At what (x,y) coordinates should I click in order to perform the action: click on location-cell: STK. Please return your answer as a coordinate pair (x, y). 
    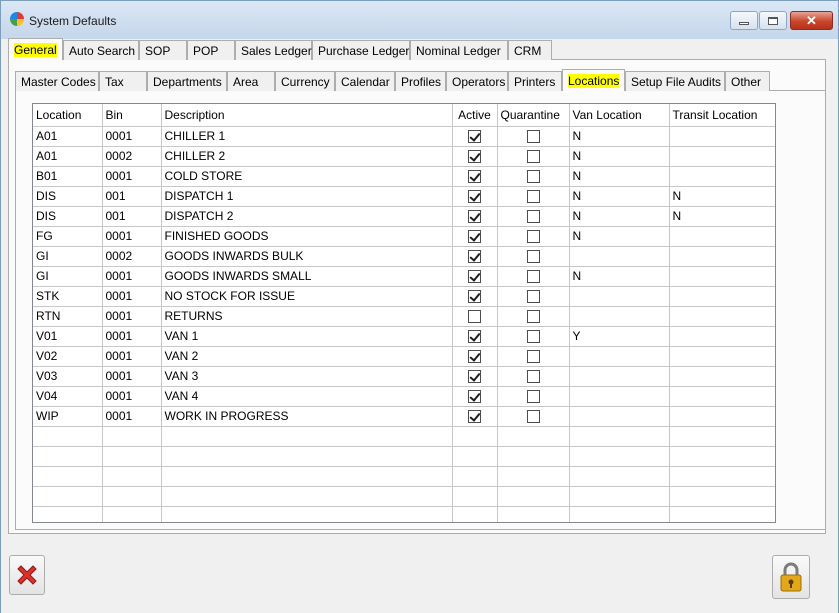
    Looking at the image, I should click on (68, 296).